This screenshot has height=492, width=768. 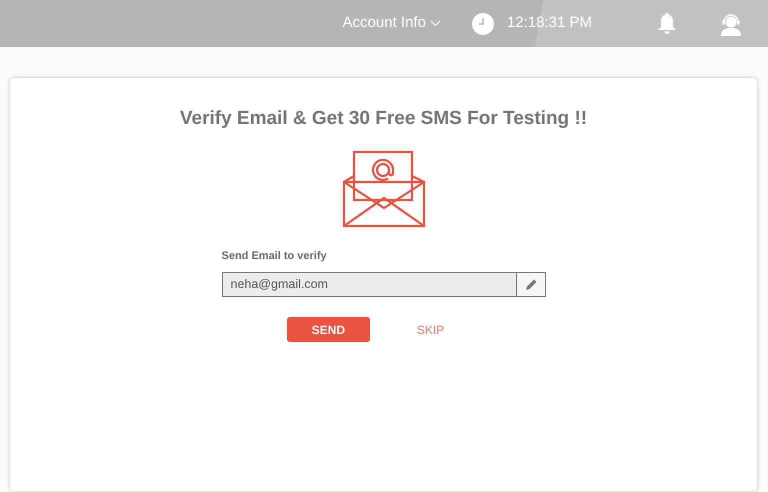 I want to click on current-time: 12:18:31 PM, so click(x=549, y=23).